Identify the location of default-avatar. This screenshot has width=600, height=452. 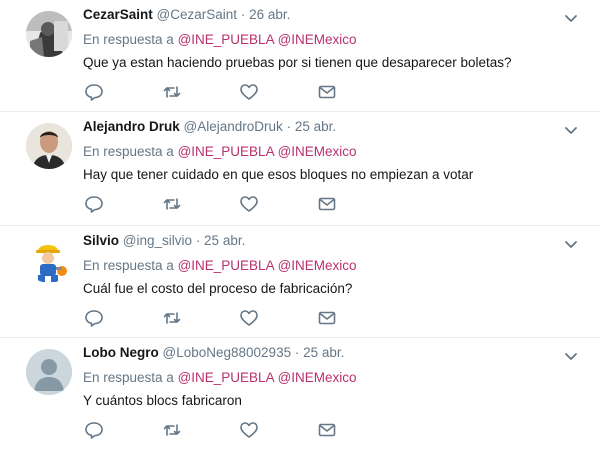
(49, 372).